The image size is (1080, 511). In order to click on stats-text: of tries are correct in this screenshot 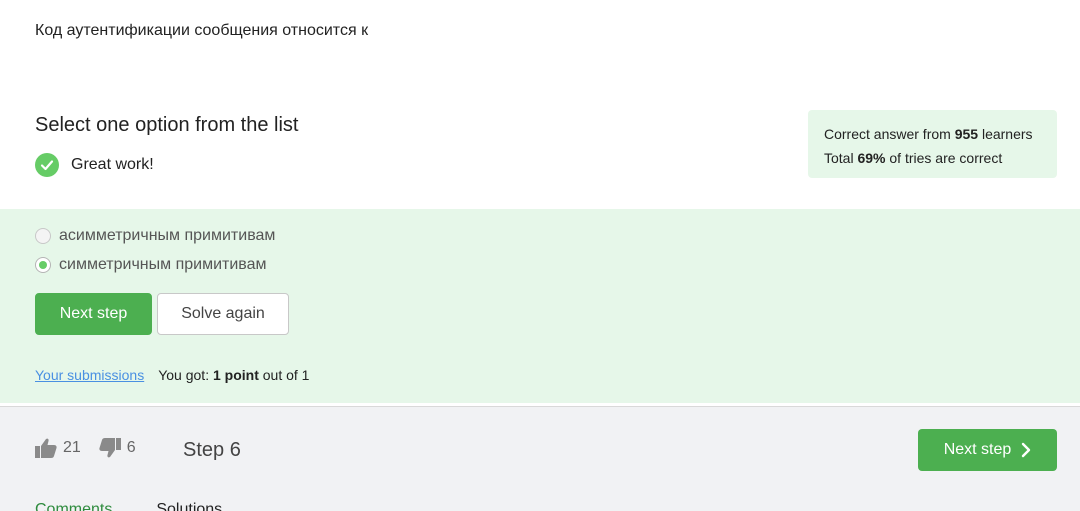, I will do `click(944, 158)`.